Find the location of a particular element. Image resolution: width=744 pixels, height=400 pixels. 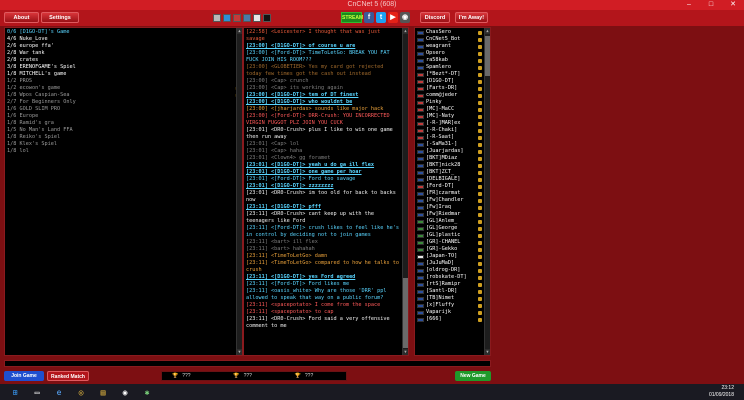

user-list-item: [Fw]Iraq is located at coordinates (452, 207).